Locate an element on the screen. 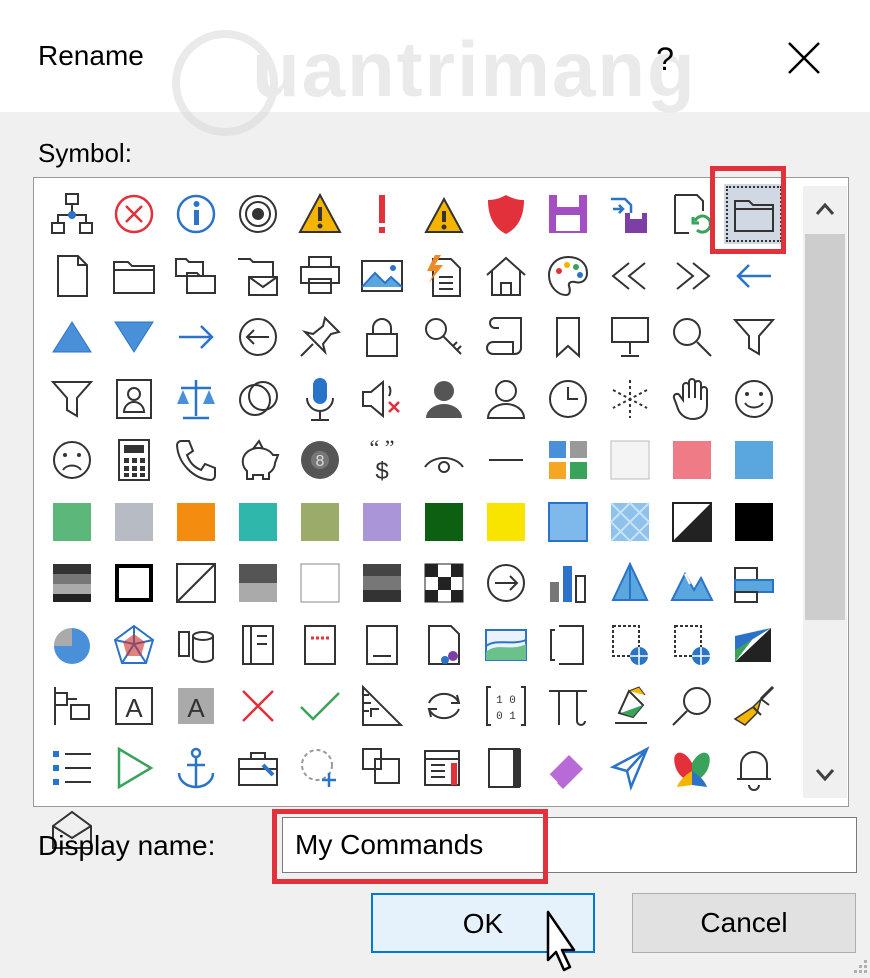 The height and width of the screenshot is (978, 870). frown-icon is located at coordinates (72, 460).